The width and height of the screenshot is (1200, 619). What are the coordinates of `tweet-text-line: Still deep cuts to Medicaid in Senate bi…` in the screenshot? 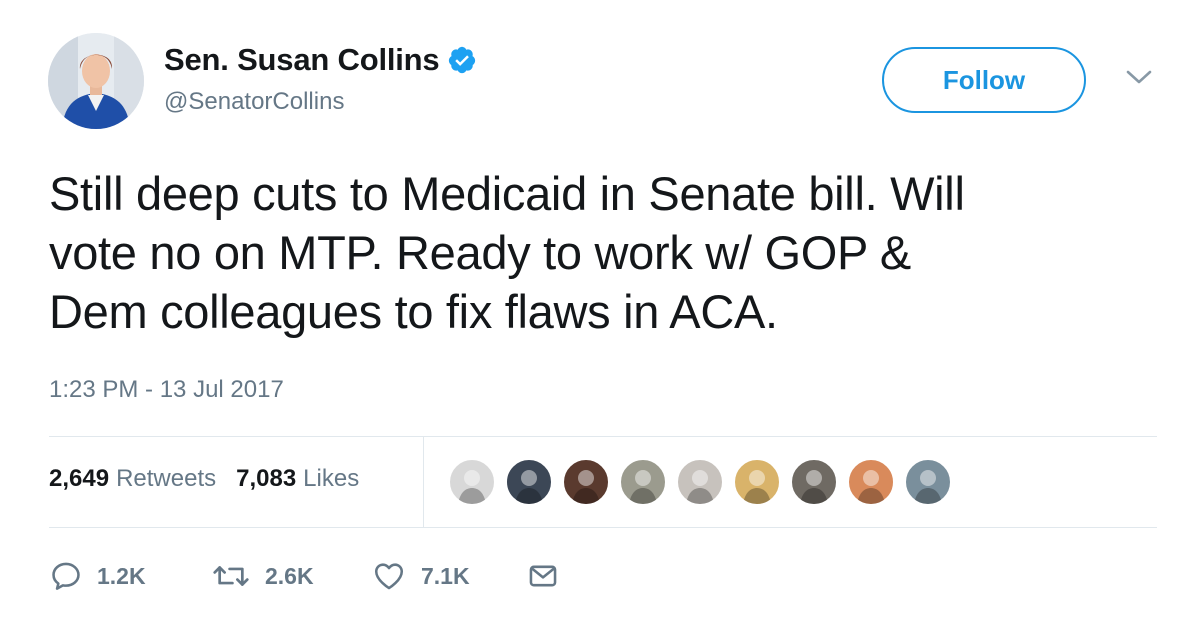 It's located at (507, 193).